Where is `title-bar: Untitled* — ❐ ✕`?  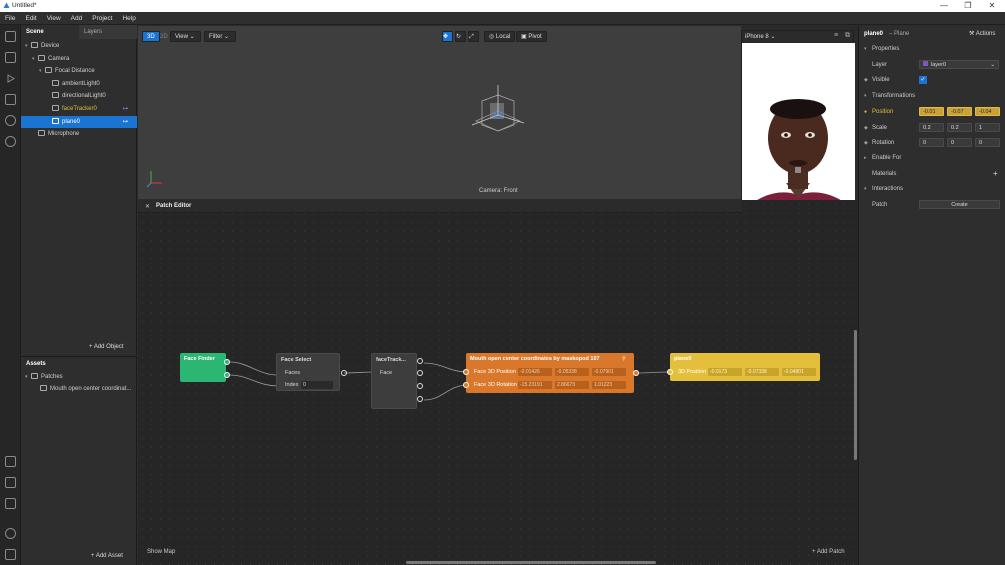
title-bar: Untitled* — ❐ ✕ is located at coordinates (502, 6).